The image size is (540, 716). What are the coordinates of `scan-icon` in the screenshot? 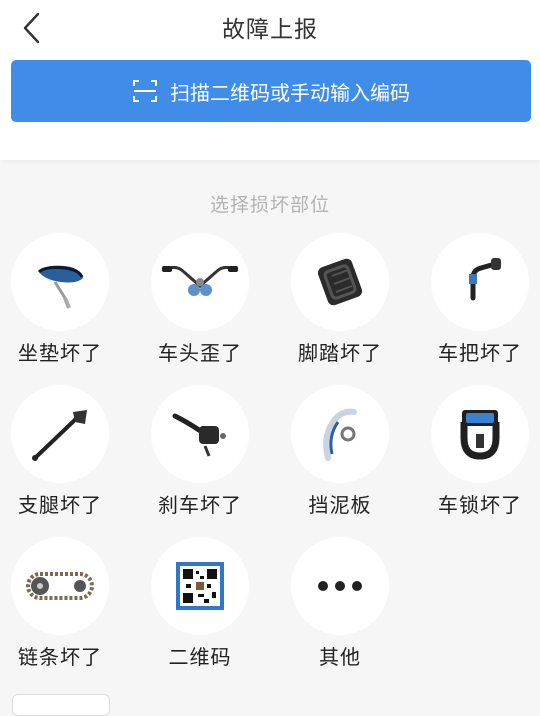 It's located at (145, 91).